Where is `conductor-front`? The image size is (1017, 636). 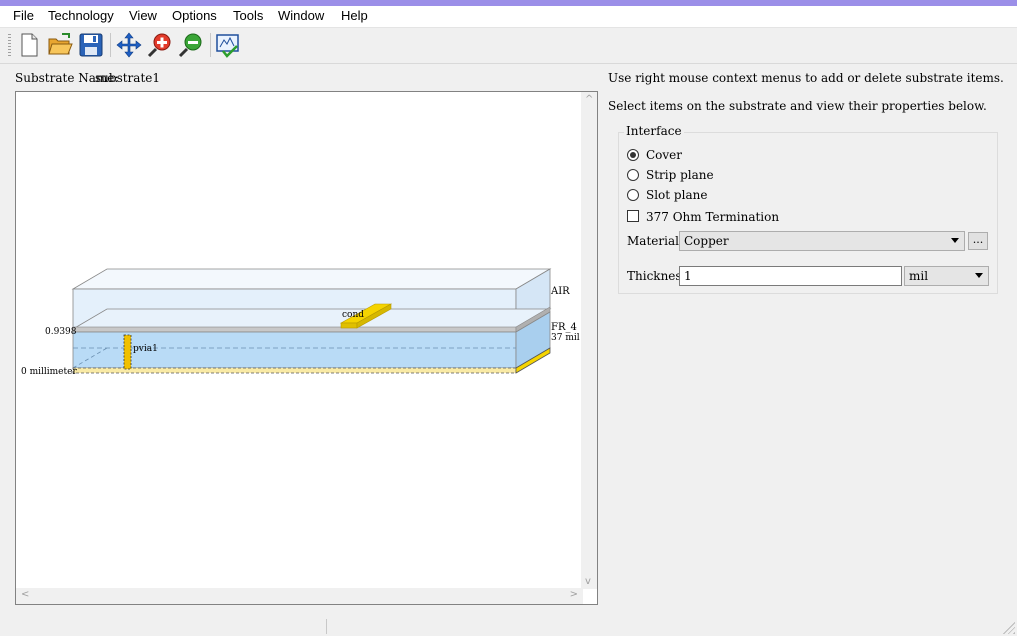 conductor-front is located at coordinates (349, 325).